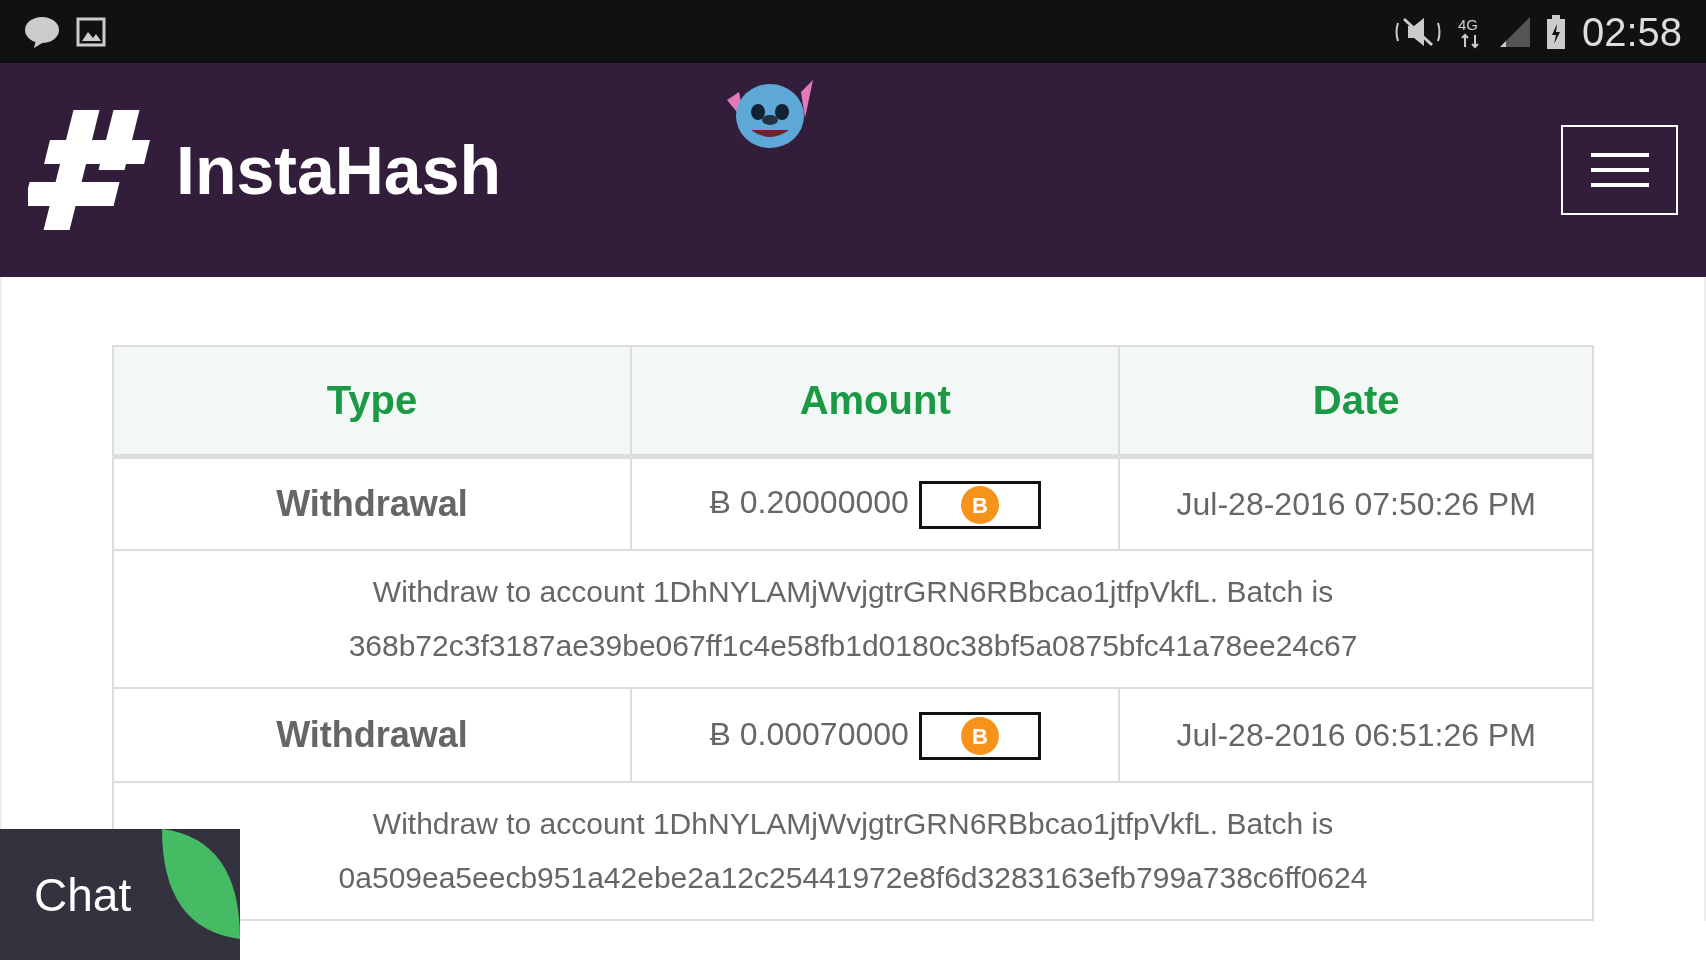 The height and width of the screenshot is (960, 1706). Describe the element at coordinates (372, 401) in the screenshot. I see `column-header: Type` at that location.